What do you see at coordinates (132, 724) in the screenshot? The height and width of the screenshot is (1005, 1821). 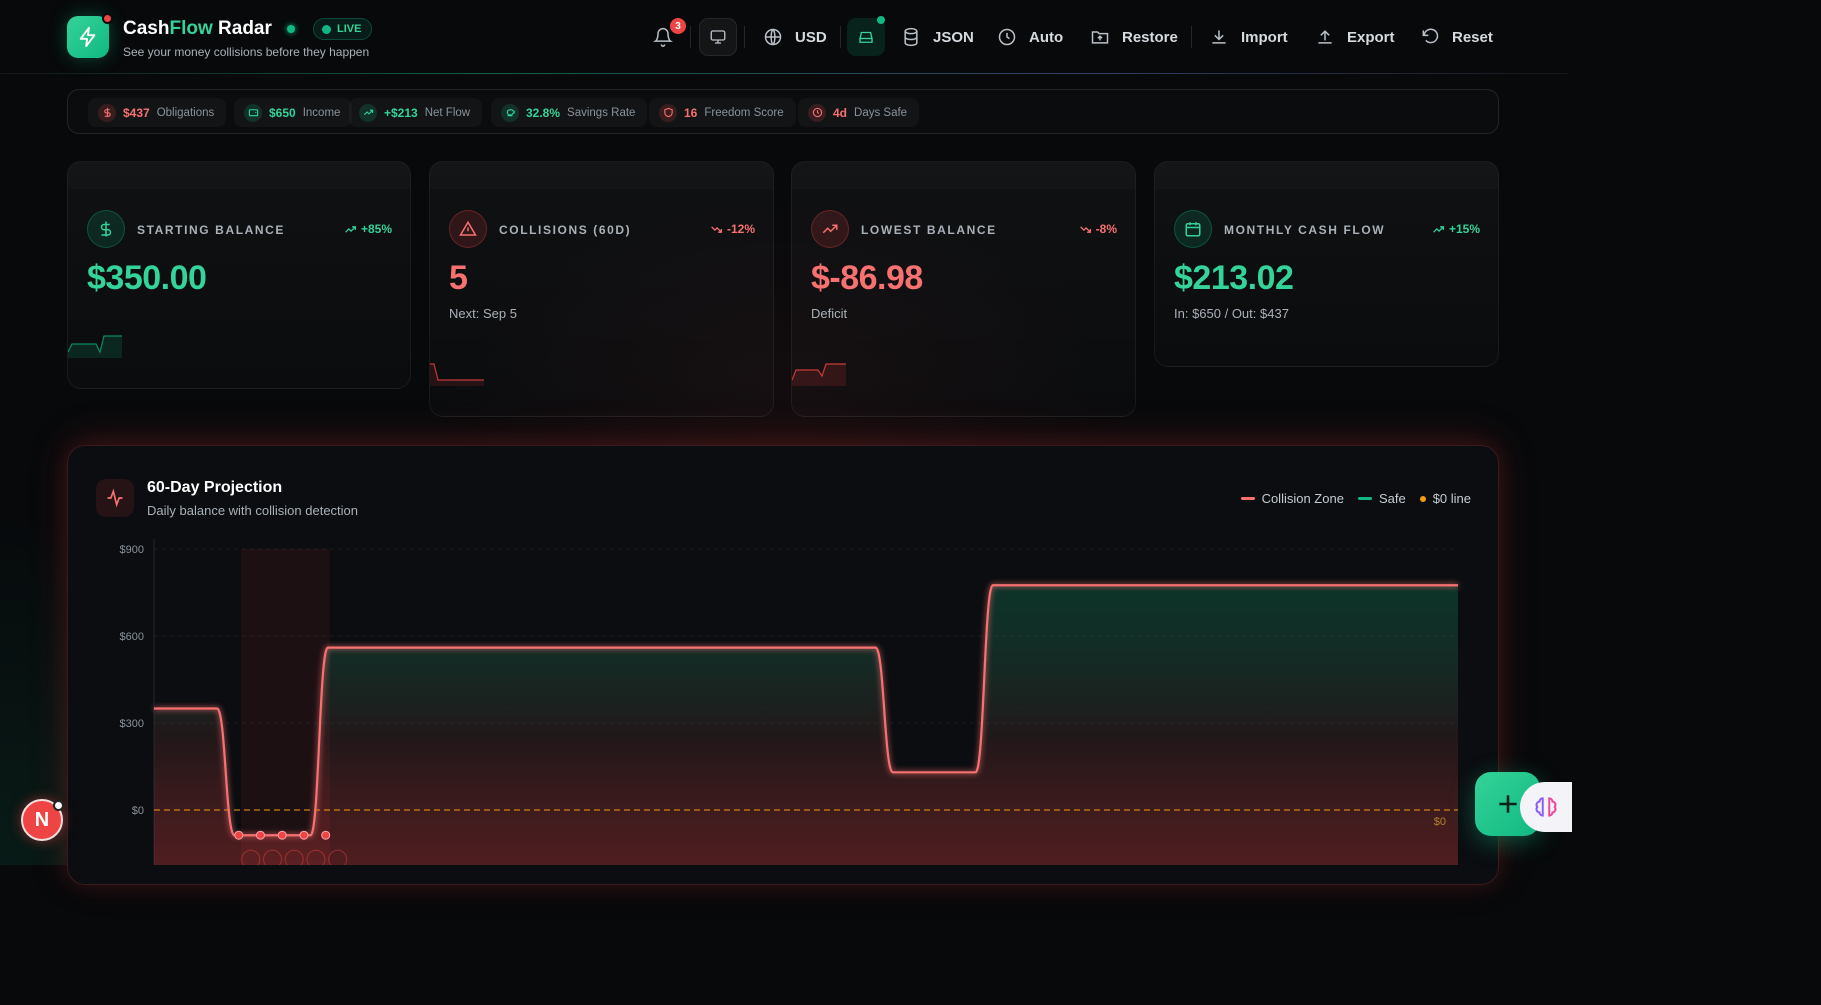 I see `y-tick-label: $300` at bounding box center [132, 724].